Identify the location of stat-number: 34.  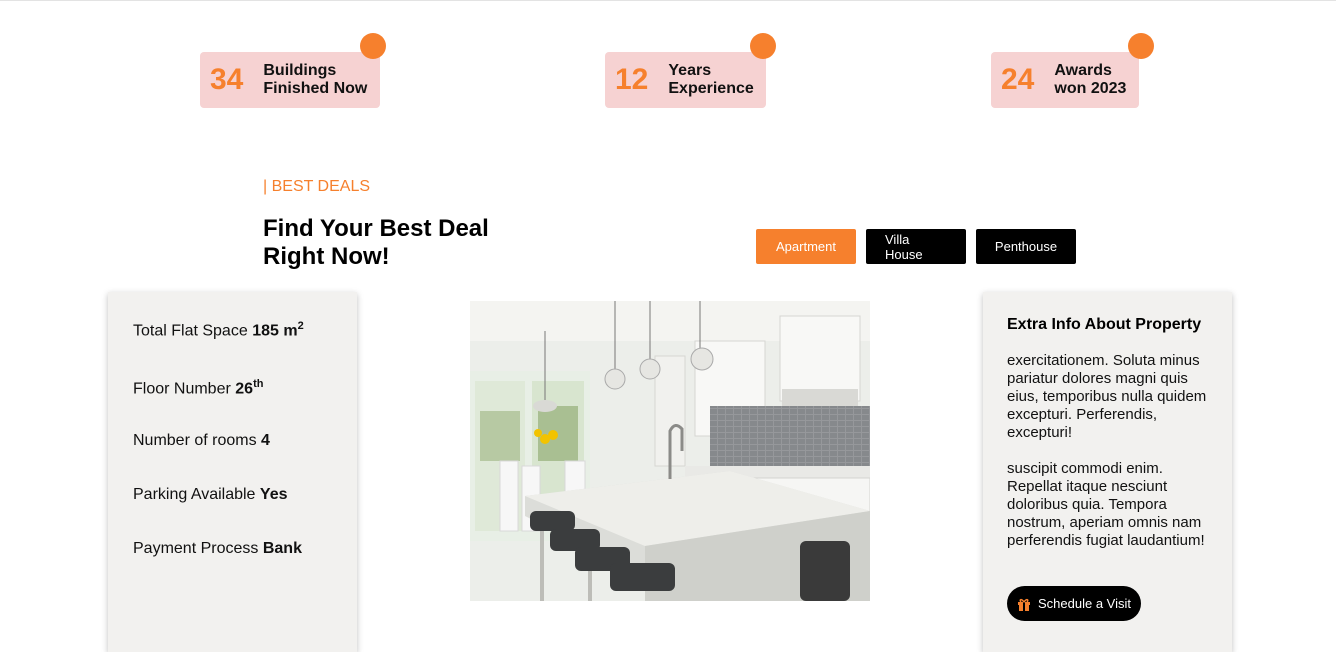
(227, 79).